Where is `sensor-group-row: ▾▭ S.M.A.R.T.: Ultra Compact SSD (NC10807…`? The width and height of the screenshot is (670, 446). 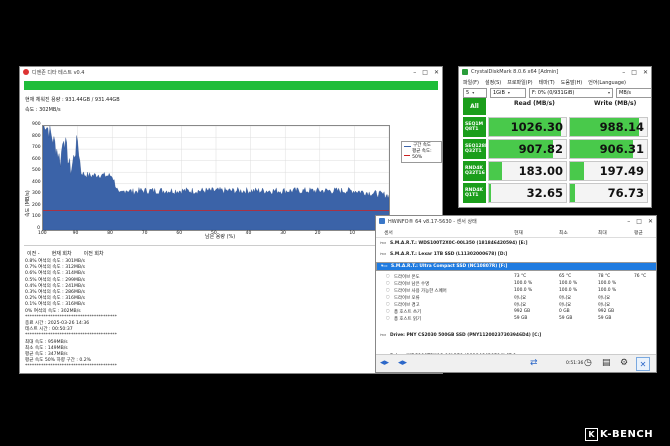 sensor-group-row: ▾▭ S.M.A.R.T.: Ultra Compact SSD (NC10807… is located at coordinates (516, 266).